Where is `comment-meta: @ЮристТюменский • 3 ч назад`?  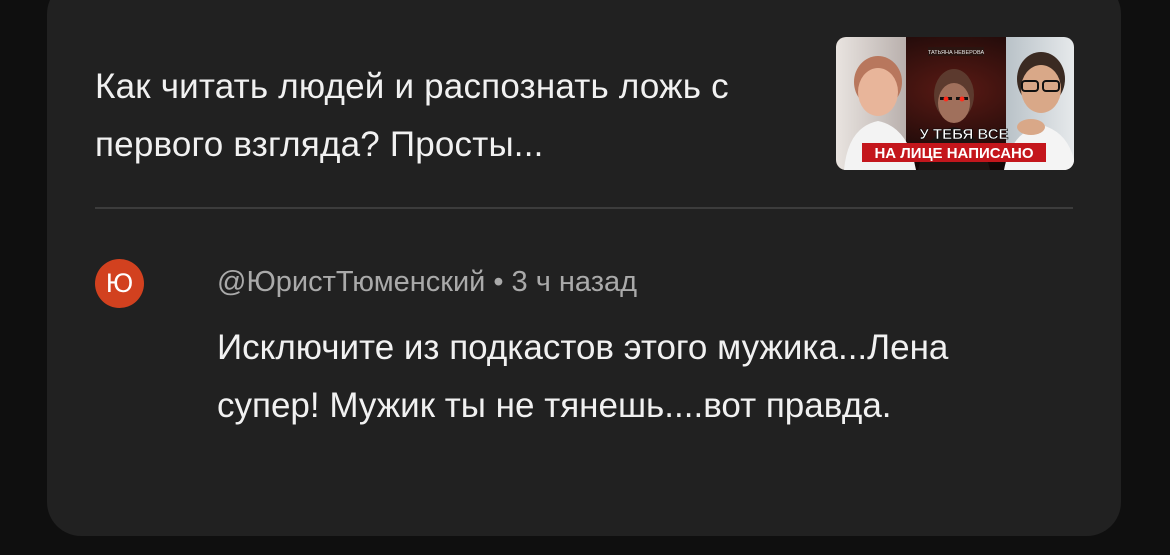
comment-meta: @ЮристТюменский • 3 ч назад is located at coordinates (427, 282).